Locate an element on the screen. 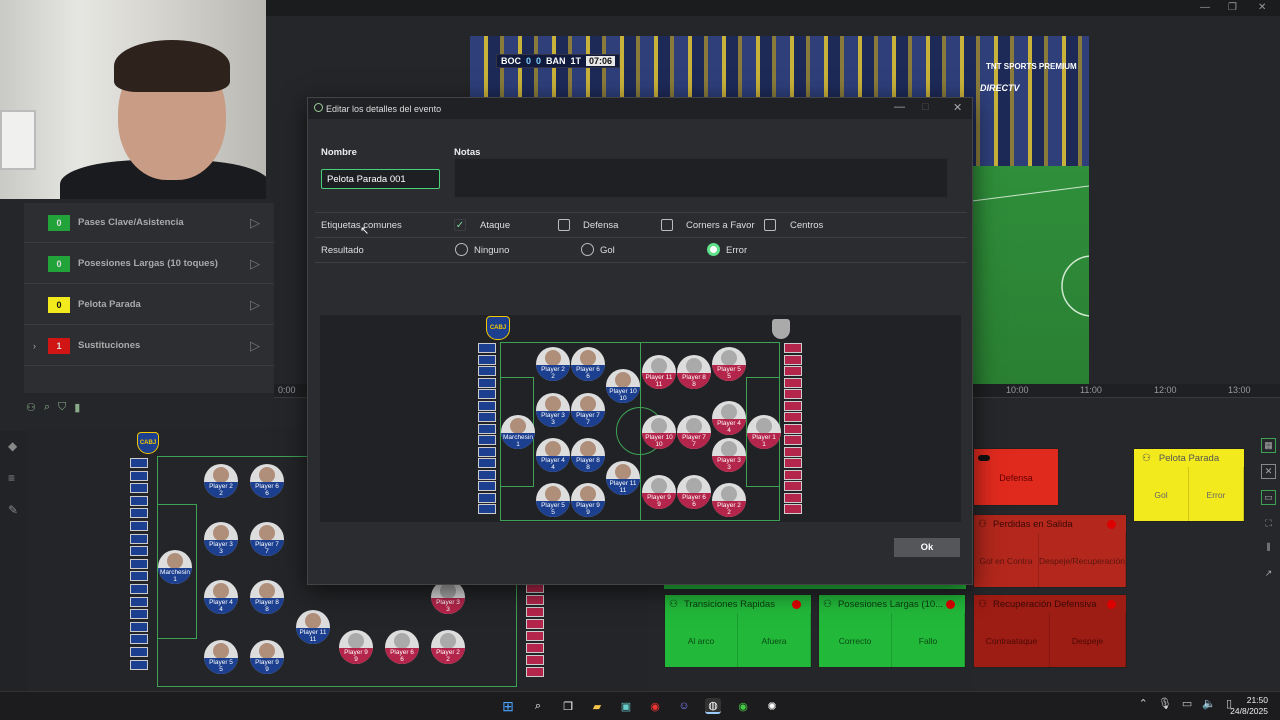 The height and width of the screenshot is (720, 1280). despeje-button: Despeje is located at coordinates (1088, 640).